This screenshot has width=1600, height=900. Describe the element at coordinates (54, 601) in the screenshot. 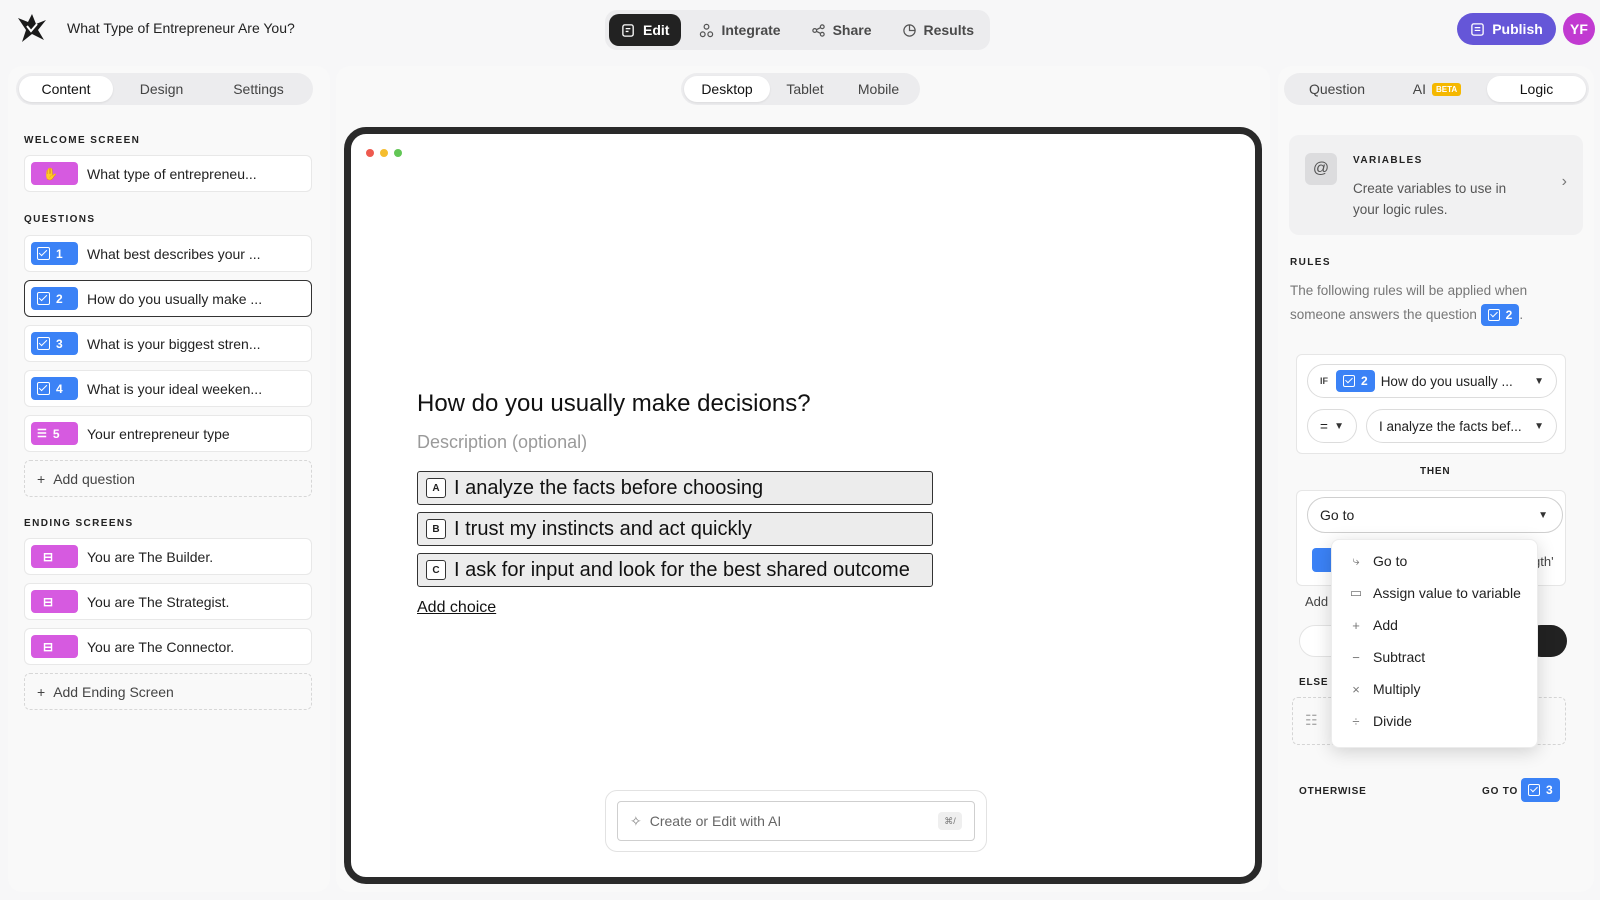

I see `ending-badge: ⊟` at that location.